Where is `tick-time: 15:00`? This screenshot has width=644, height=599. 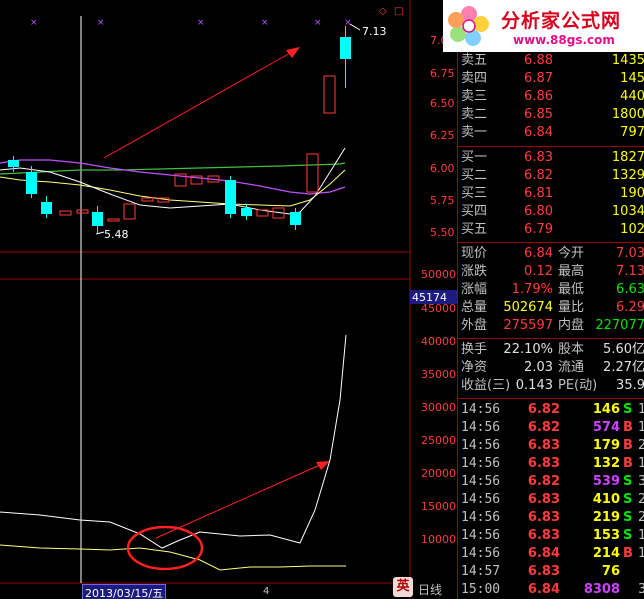
tick-time: 15:00 is located at coordinates (481, 589).